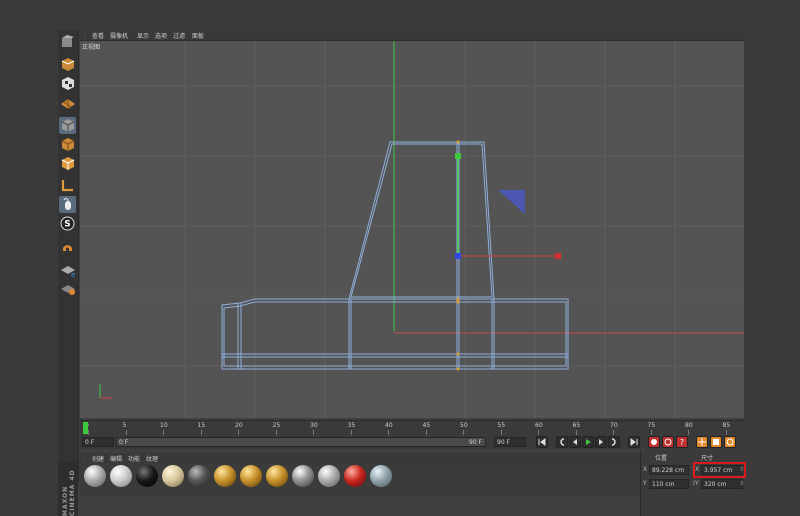  Describe the element at coordinates (575, 442) in the screenshot. I see `previous-frame-button` at that location.